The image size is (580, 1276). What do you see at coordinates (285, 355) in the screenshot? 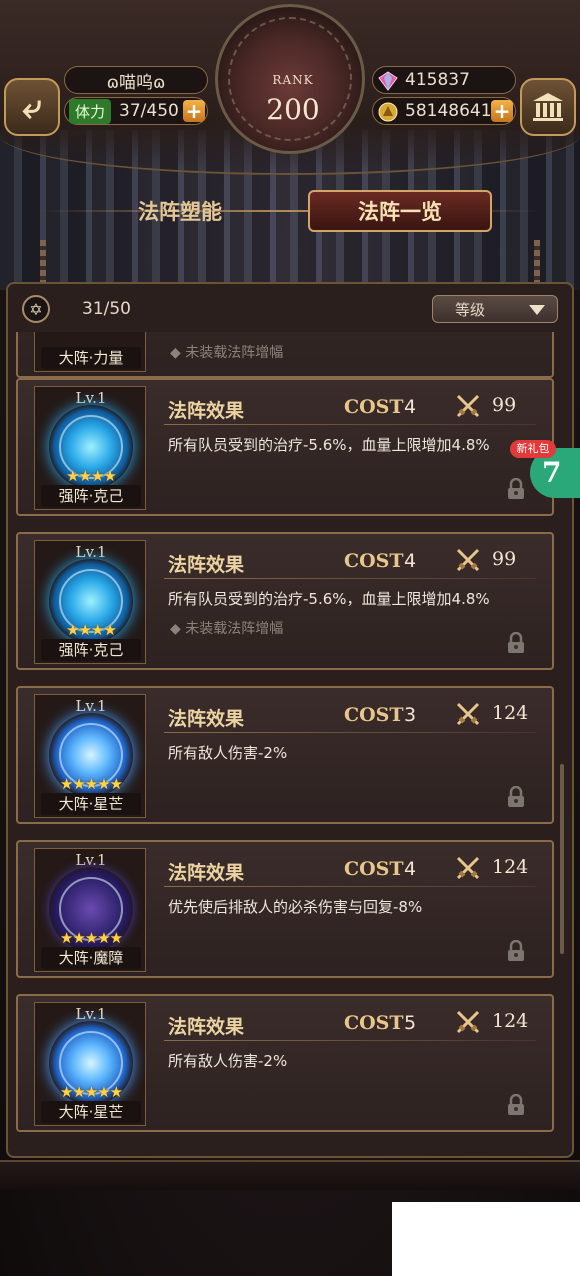
I see `circle-card: 大阵·力量 ◆ 未装载法阵增幅` at bounding box center [285, 355].